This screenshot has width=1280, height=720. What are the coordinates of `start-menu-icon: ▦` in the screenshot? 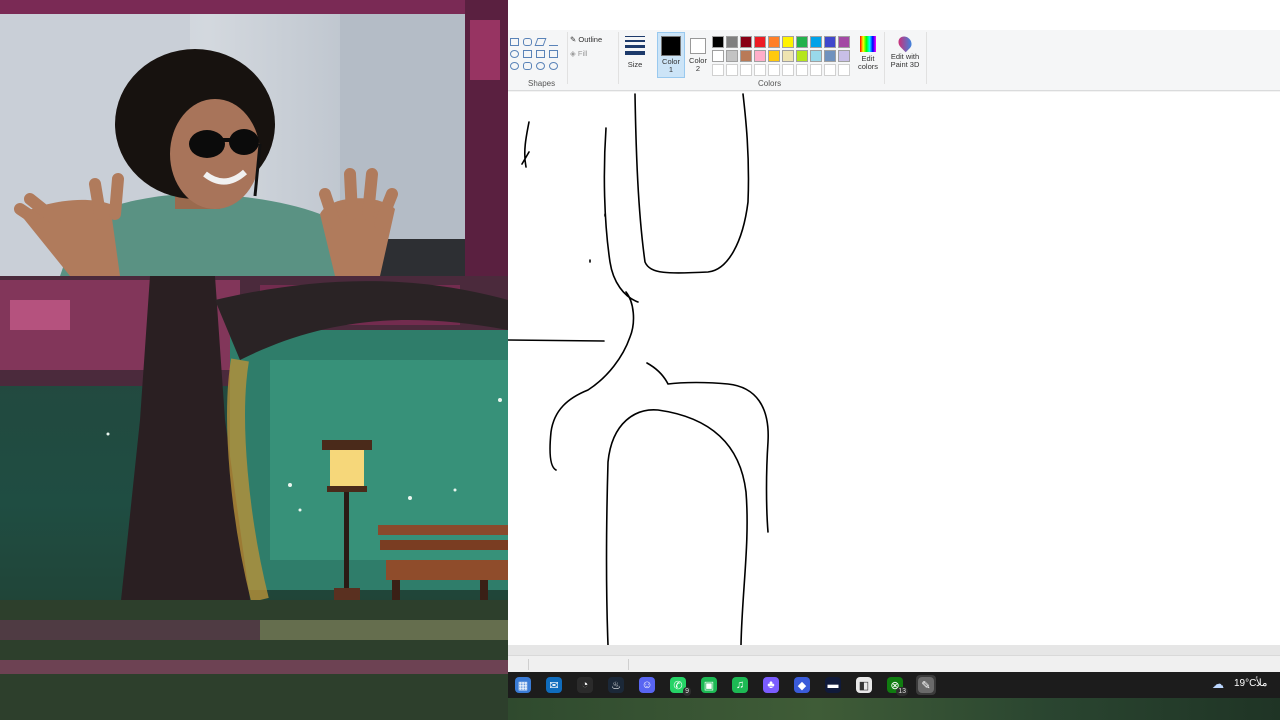 It's located at (523, 685).